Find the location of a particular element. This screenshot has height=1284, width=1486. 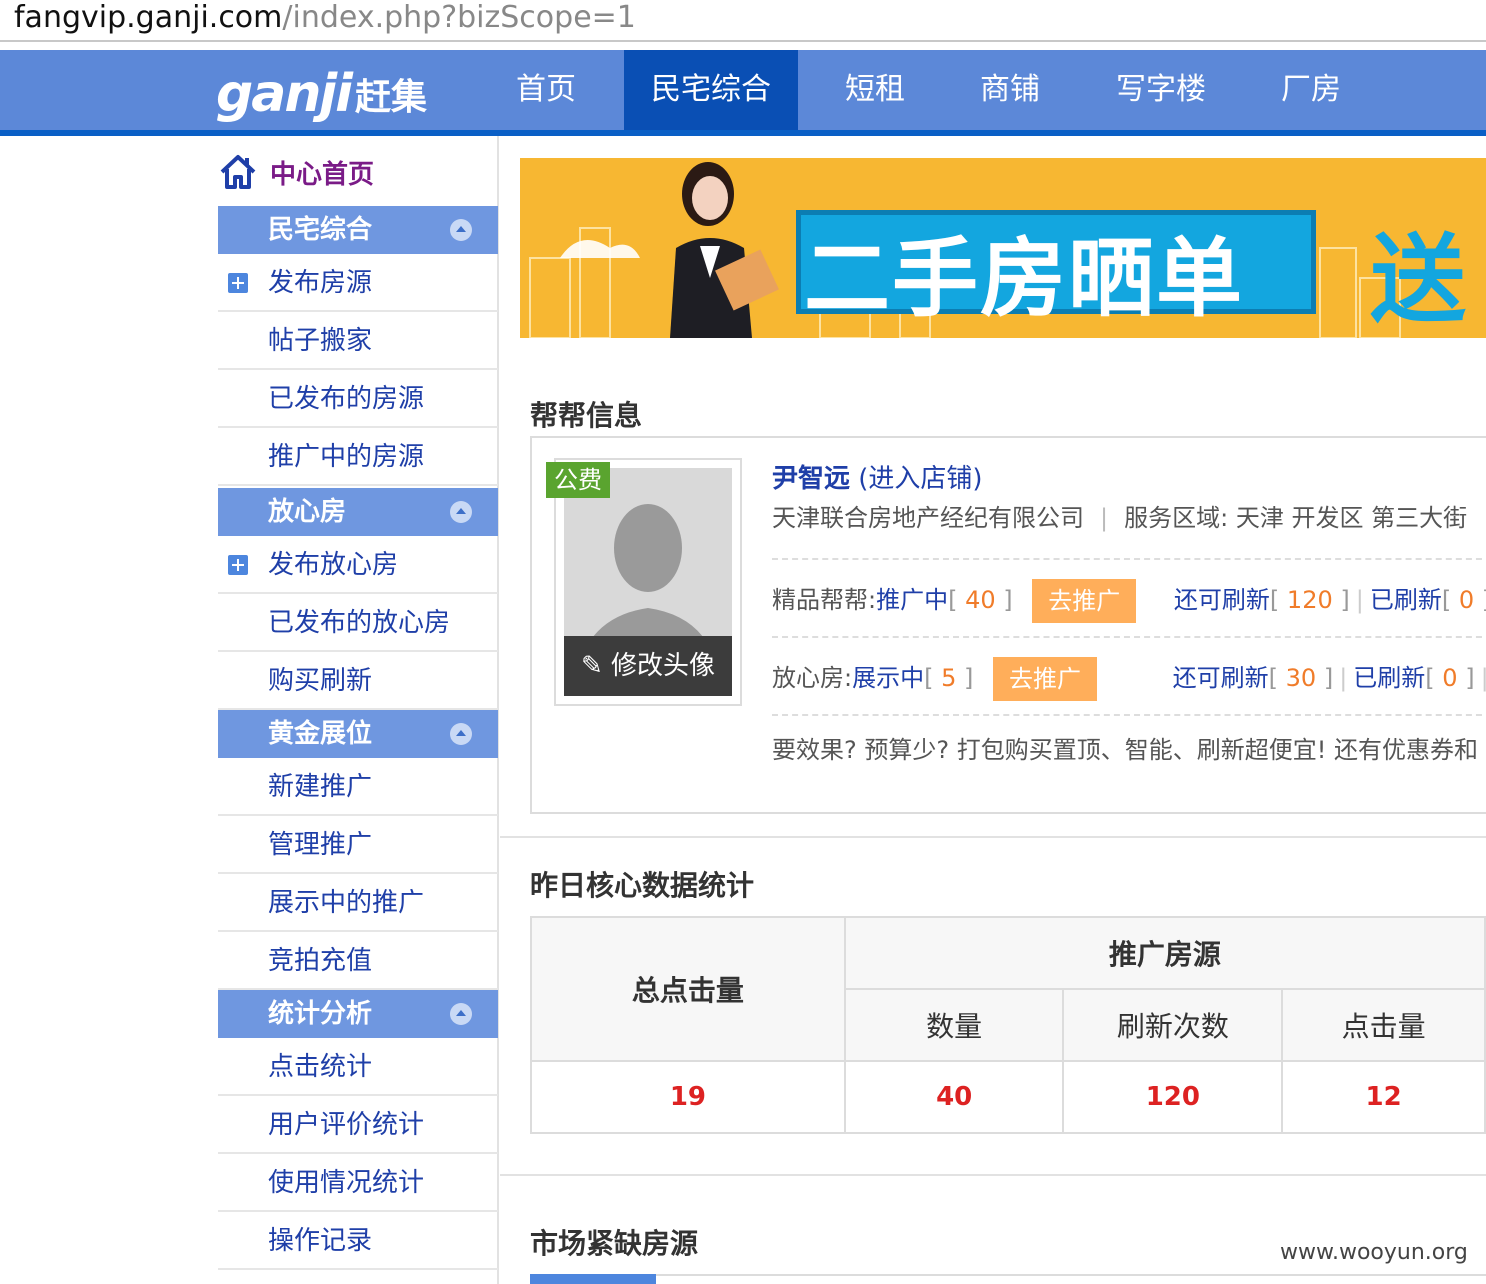

sidebar-item-label: 发布房源 is located at coordinates (320, 283).